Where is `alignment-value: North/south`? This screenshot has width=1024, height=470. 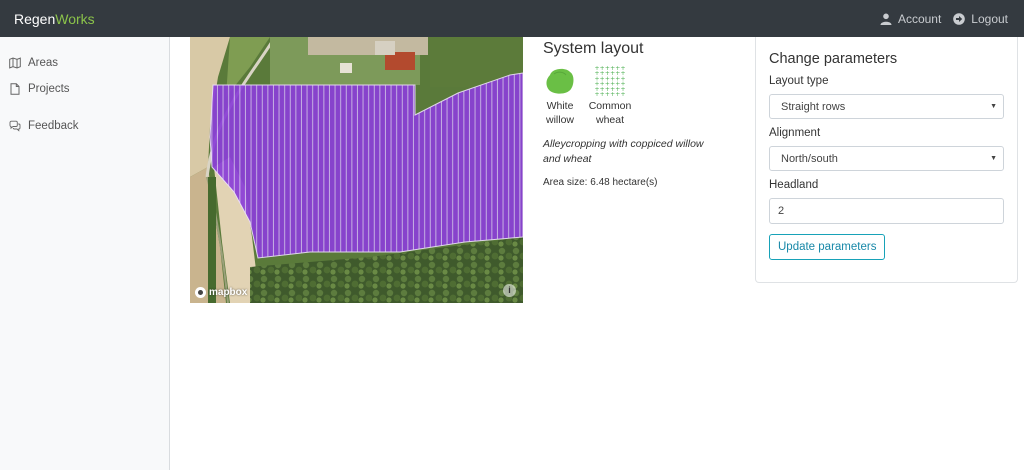 alignment-value: North/south is located at coordinates (809, 158).